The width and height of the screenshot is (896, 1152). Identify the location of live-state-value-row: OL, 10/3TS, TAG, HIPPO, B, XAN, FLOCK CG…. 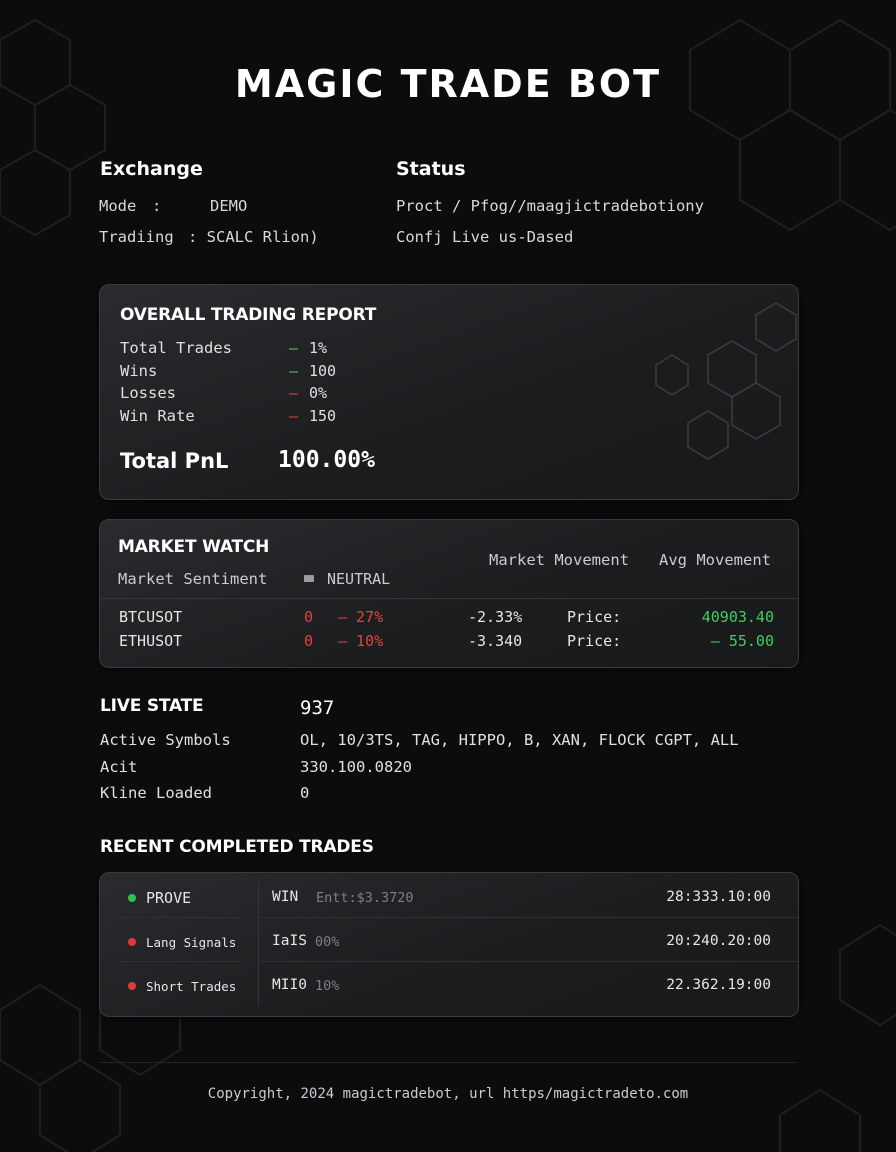
(519, 740).